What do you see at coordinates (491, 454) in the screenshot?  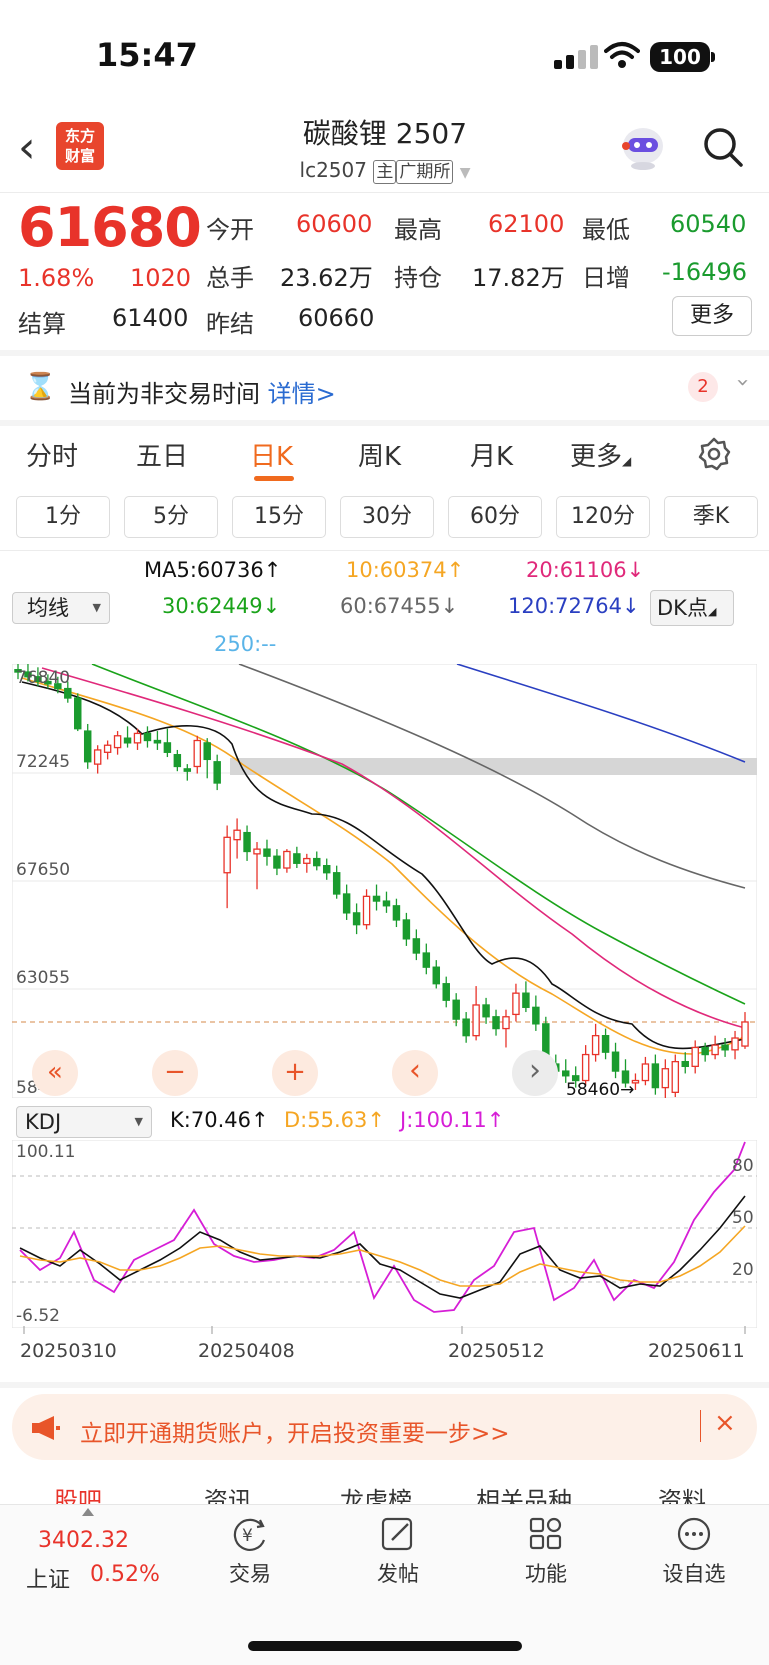 I see `tab-monthly-k: 月K` at bounding box center [491, 454].